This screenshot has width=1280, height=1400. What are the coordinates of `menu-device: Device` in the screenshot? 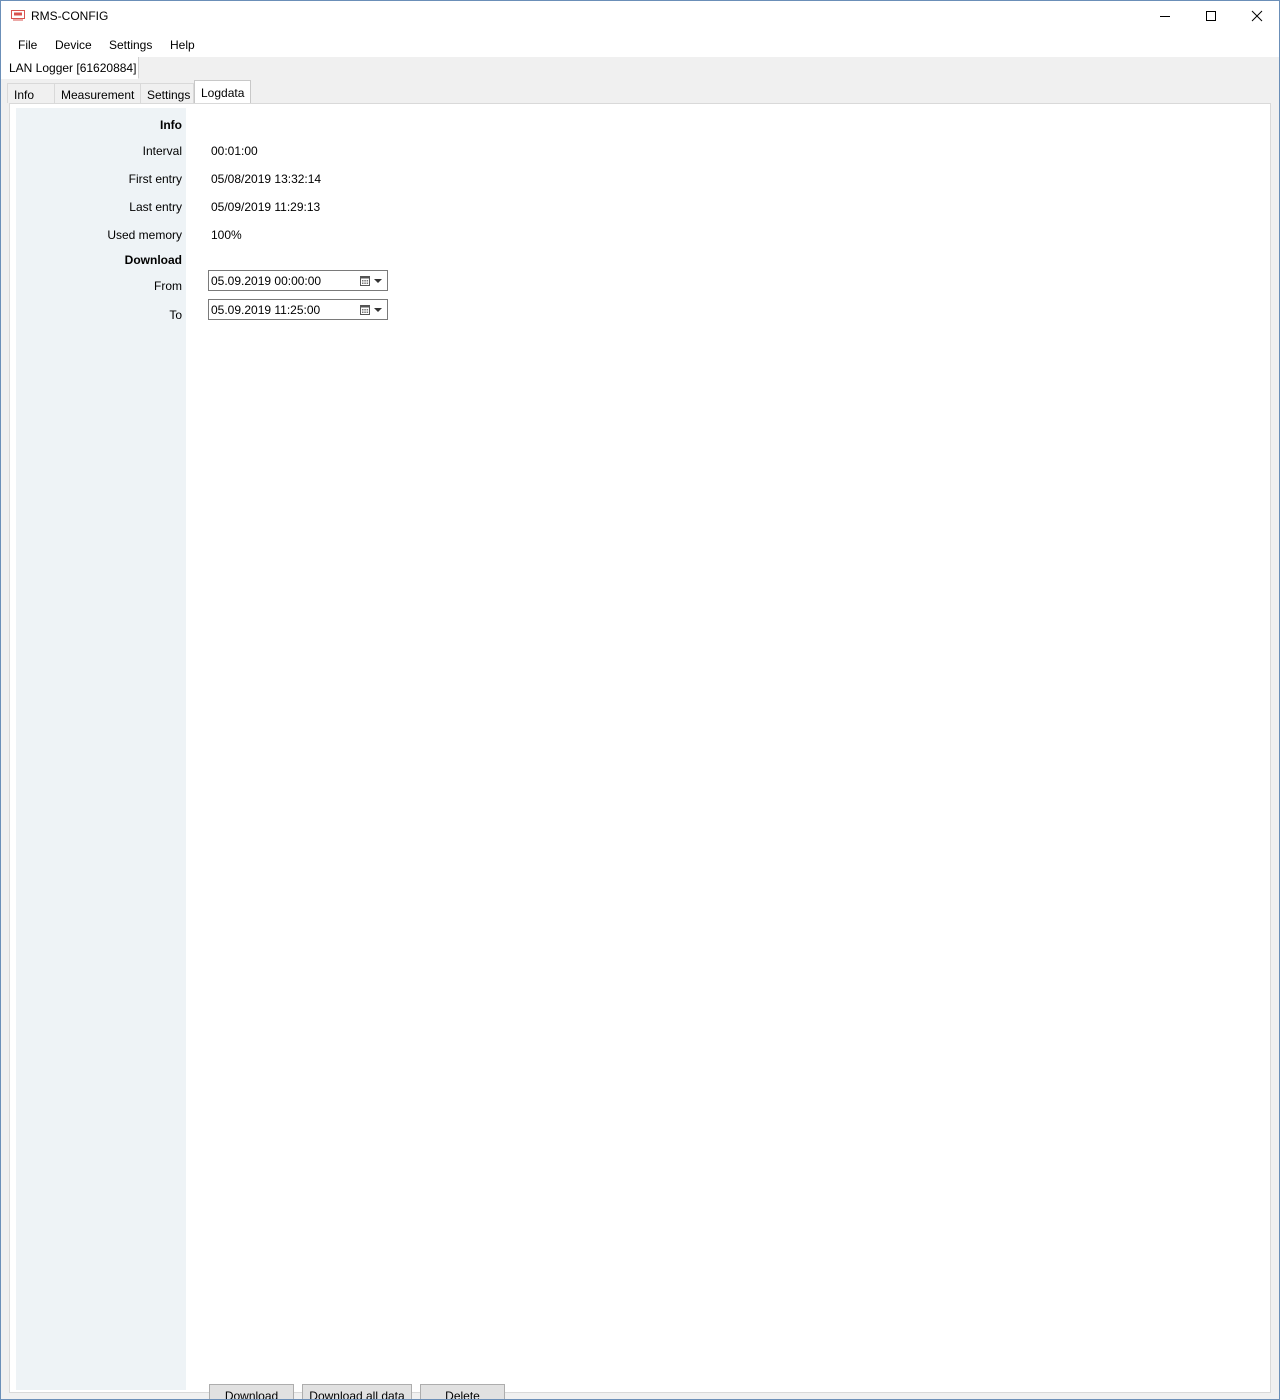 It's located at (73, 45).